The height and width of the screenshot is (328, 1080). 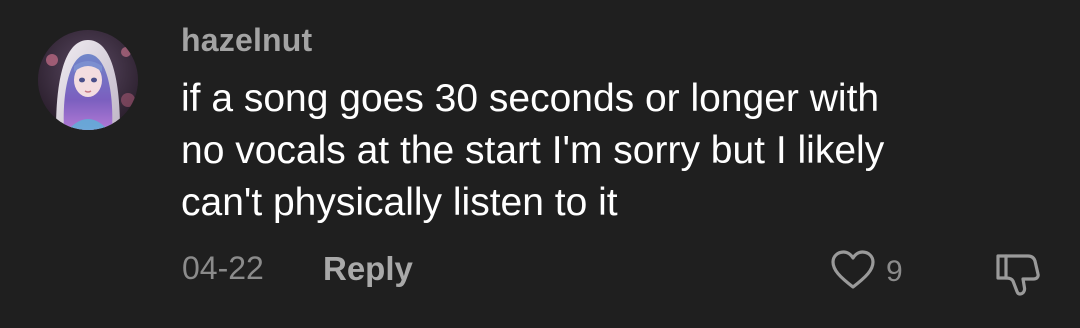 What do you see at coordinates (853, 272) in the screenshot?
I see `heart-icon` at bounding box center [853, 272].